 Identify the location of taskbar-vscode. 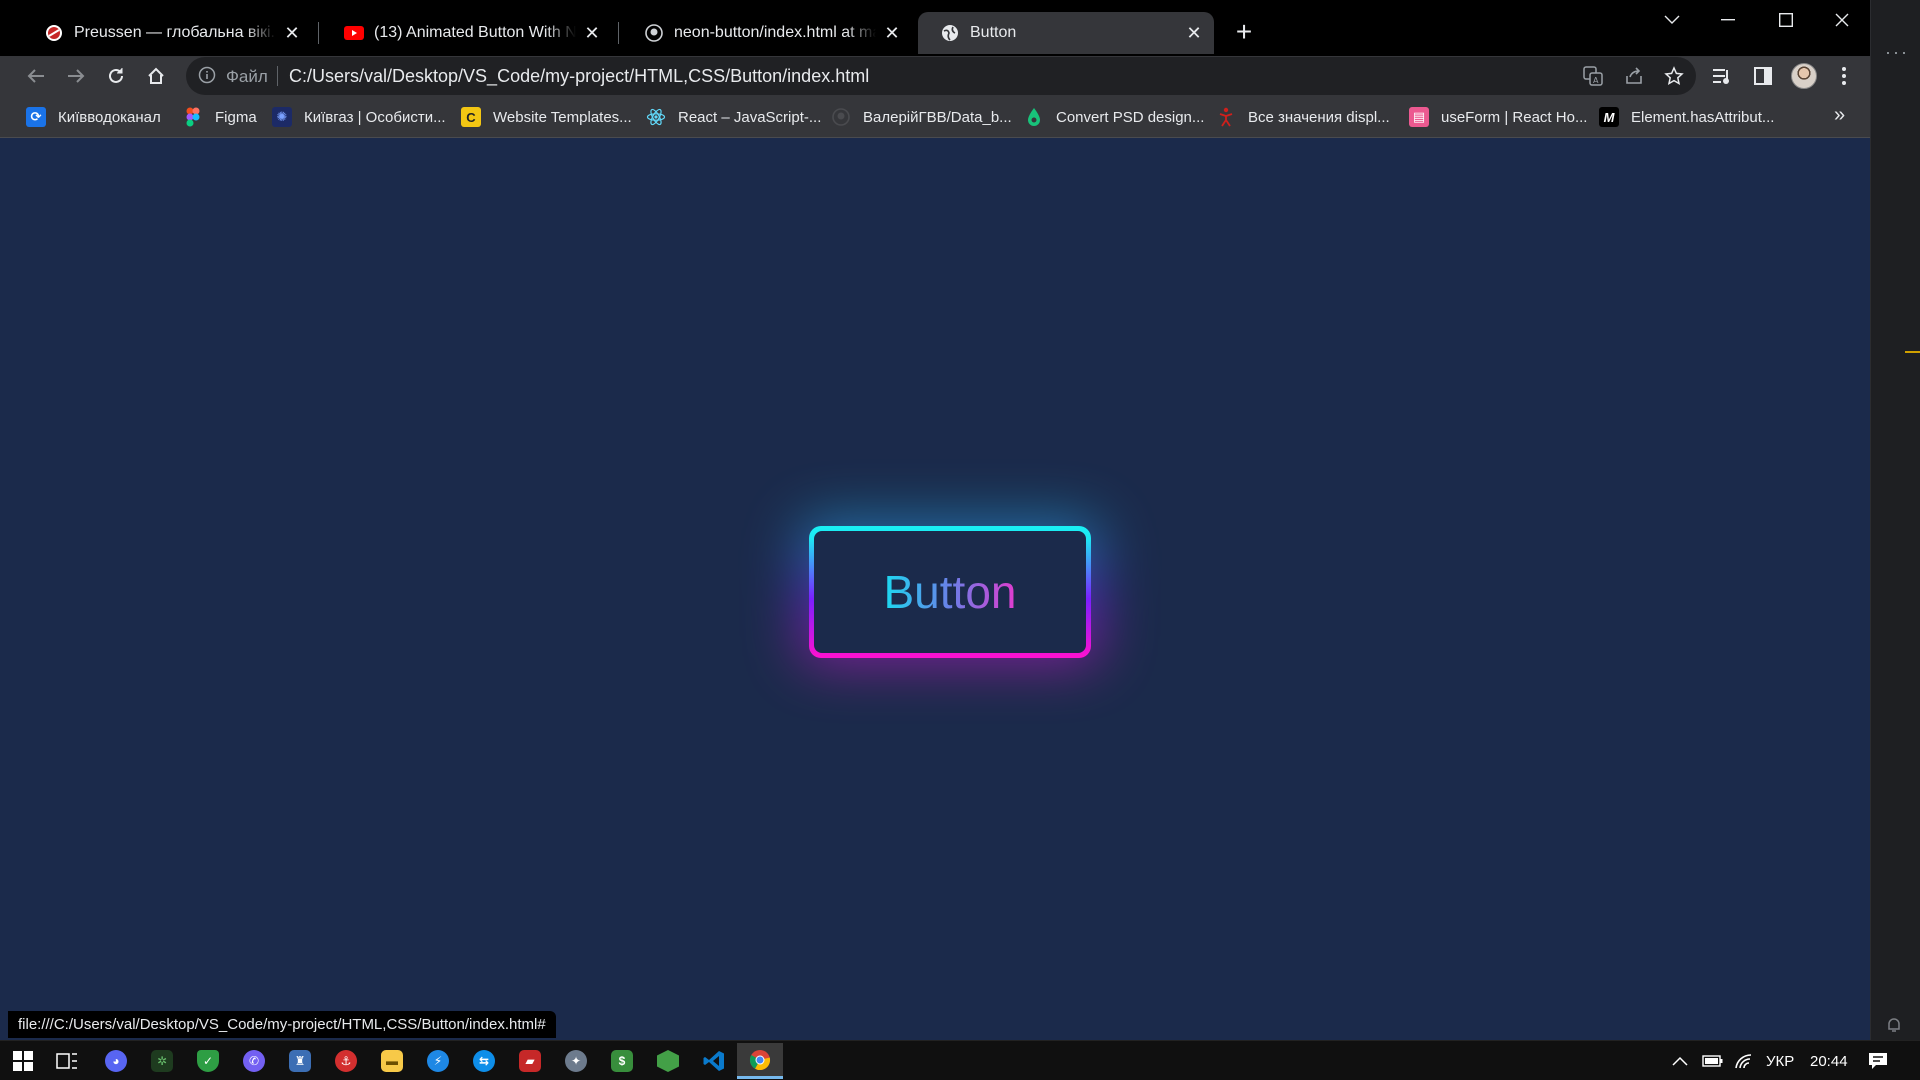
(714, 1061).